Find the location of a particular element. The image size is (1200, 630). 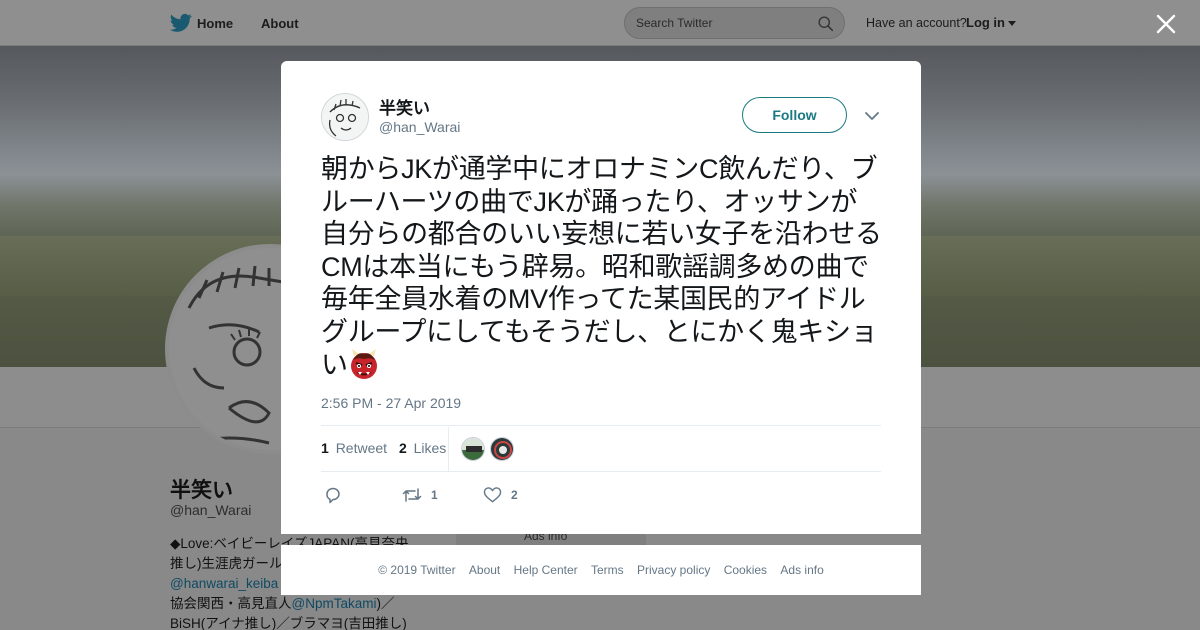

tweet-author-name: 半笑い is located at coordinates (404, 106).